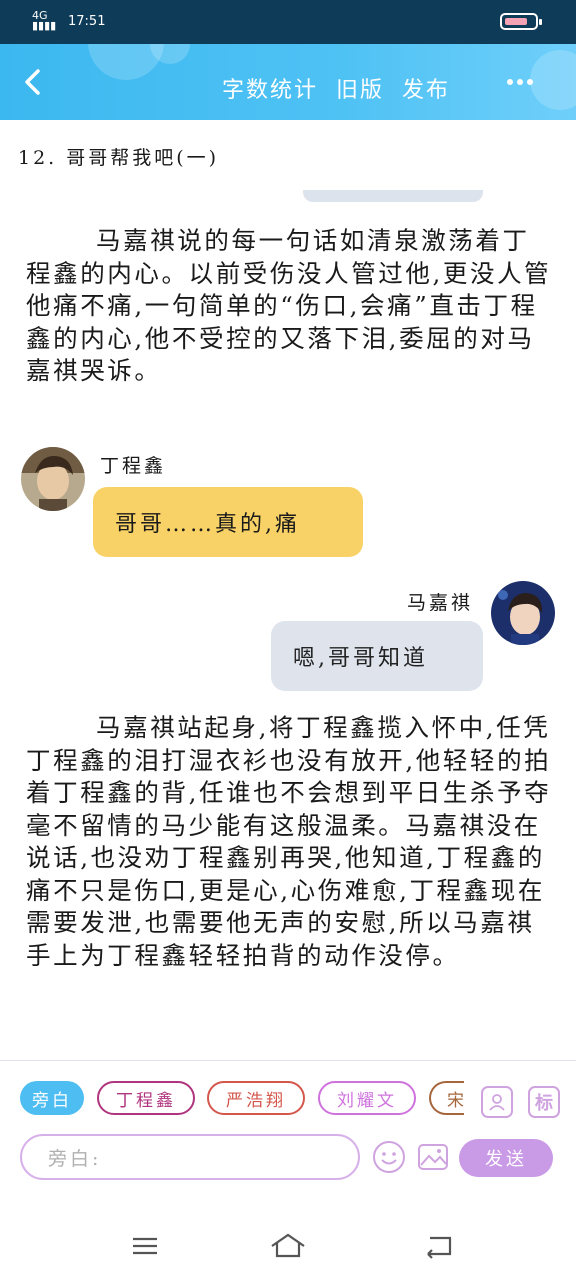 The height and width of the screenshot is (1280, 576). I want to click on menu-icon, so click(145, 1246).